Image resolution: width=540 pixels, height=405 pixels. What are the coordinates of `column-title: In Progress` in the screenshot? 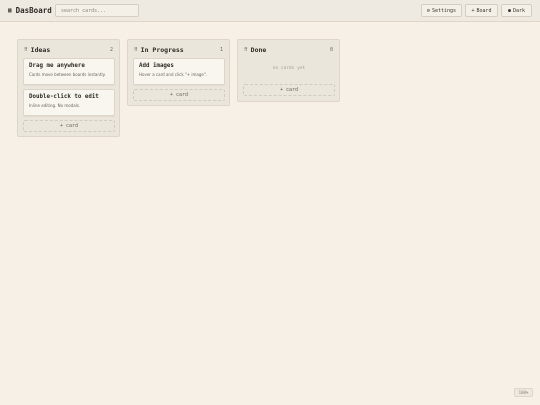 It's located at (162, 50).